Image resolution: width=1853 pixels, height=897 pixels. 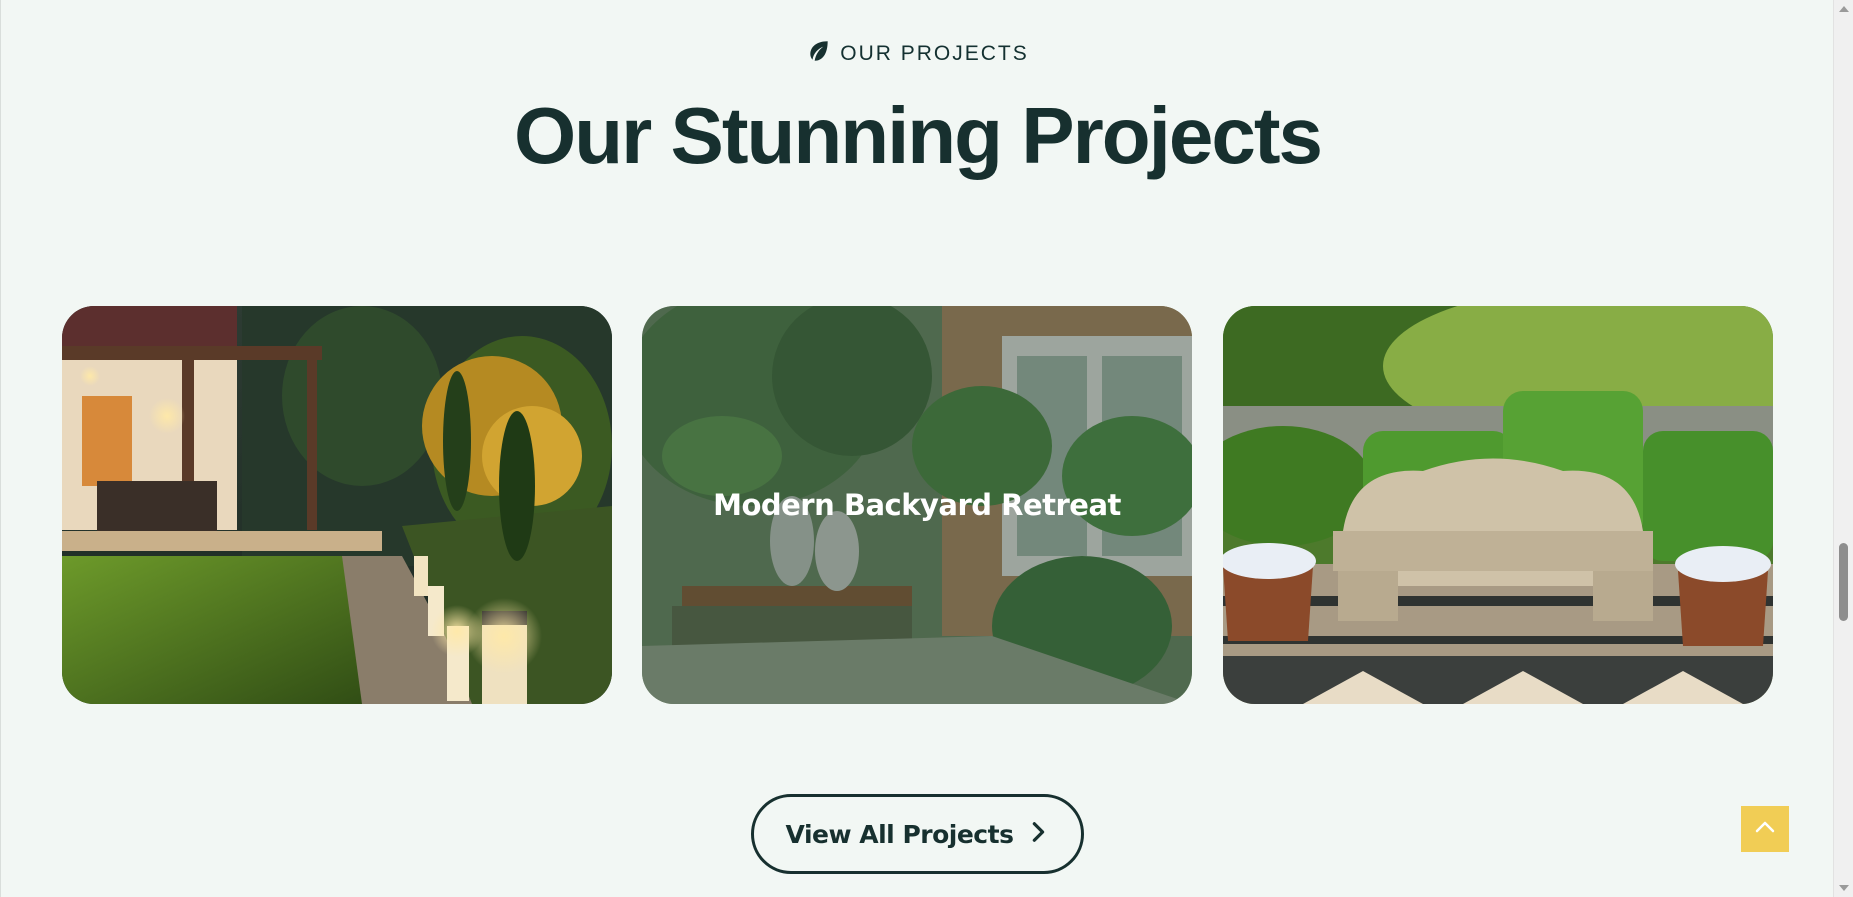 I want to click on scroll-up-arrow-icon, so click(x=1844, y=9).